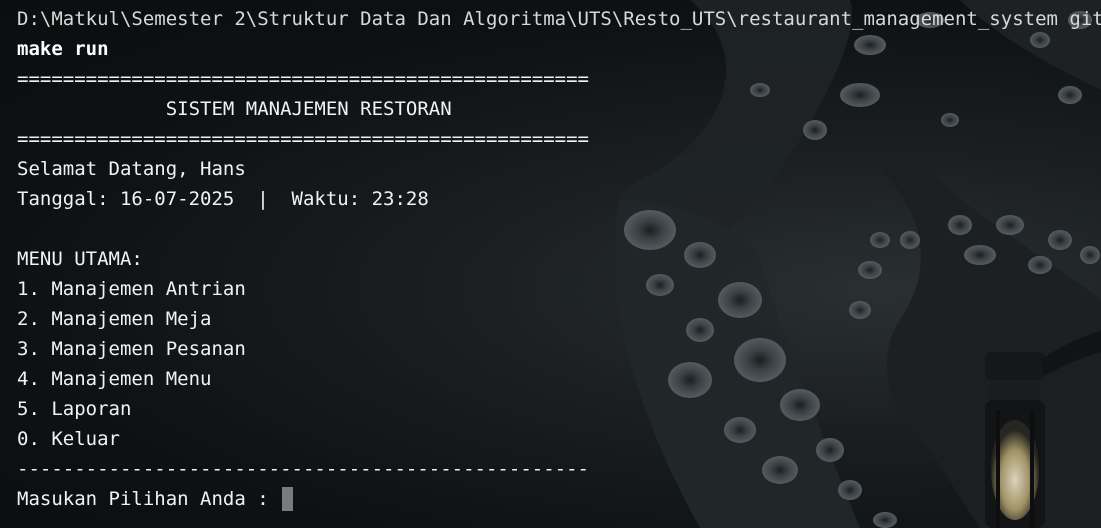  I want to click on shell-command: make run, so click(63, 49).